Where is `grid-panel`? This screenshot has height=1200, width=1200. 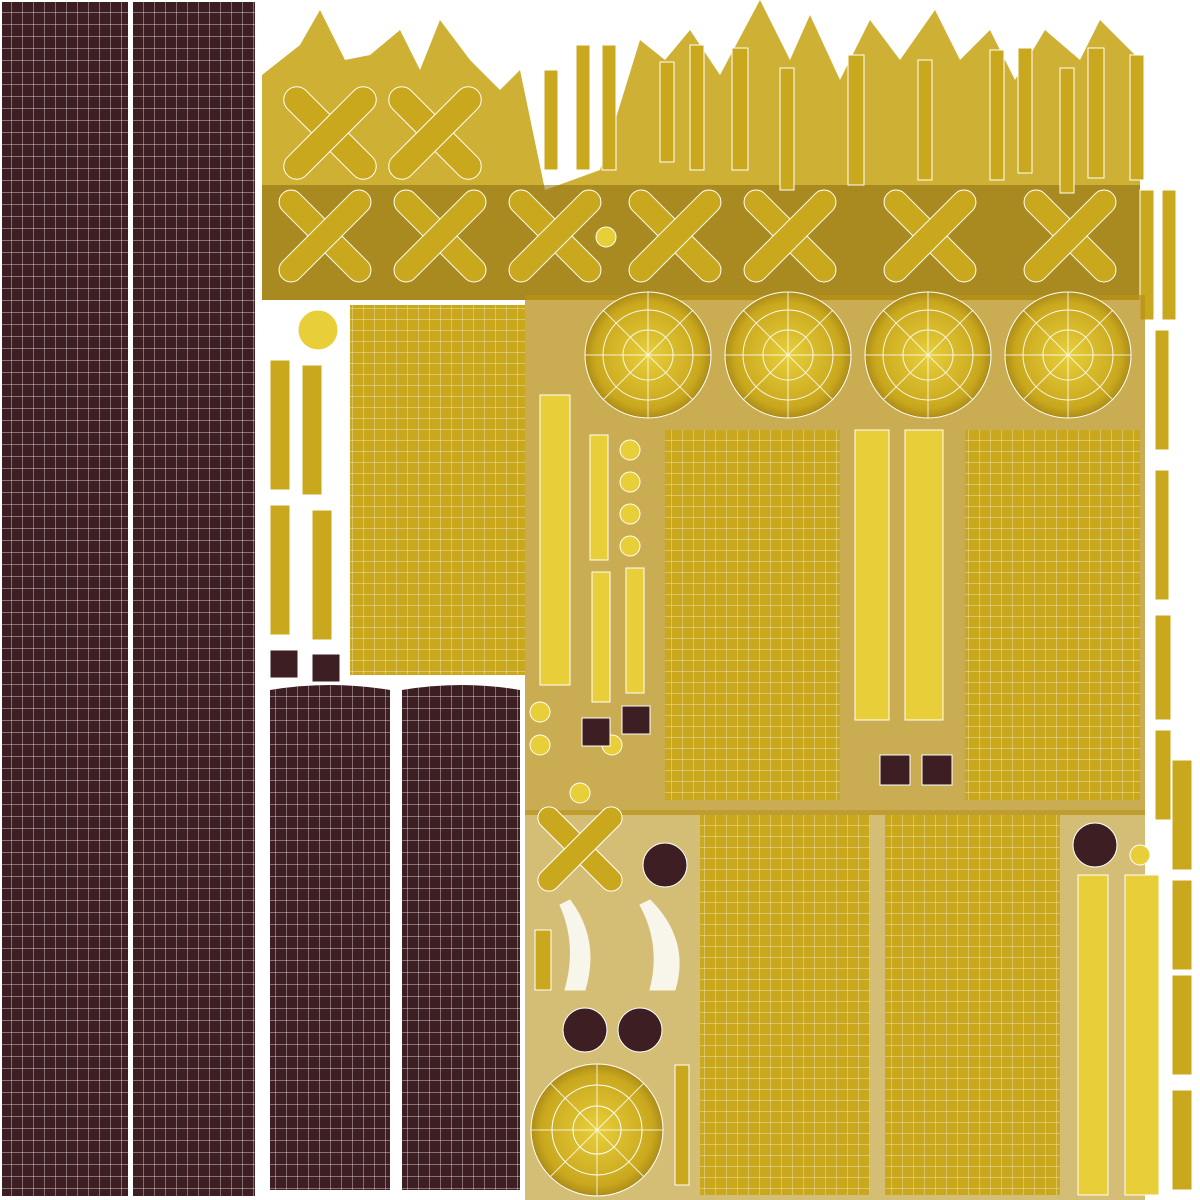 grid-panel is located at coordinates (437, 490).